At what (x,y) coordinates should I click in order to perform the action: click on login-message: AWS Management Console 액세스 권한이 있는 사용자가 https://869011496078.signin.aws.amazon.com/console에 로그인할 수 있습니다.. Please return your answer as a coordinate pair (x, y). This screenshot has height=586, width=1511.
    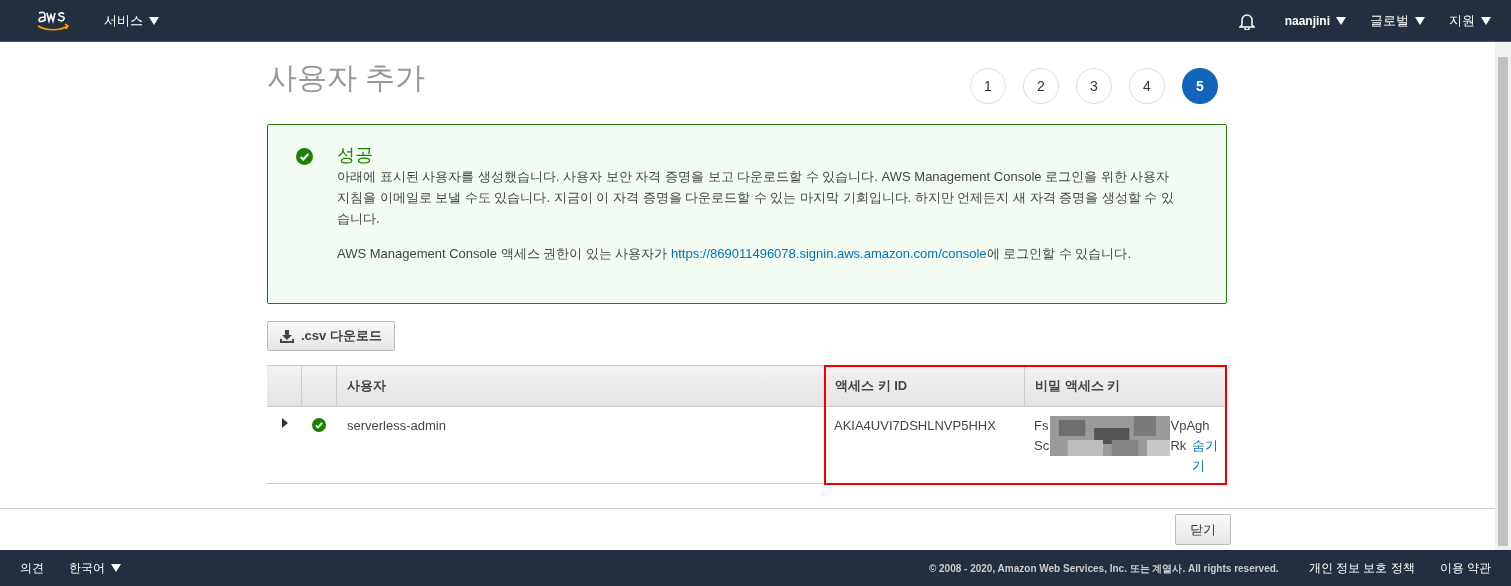
    Looking at the image, I should click on (735, 254).